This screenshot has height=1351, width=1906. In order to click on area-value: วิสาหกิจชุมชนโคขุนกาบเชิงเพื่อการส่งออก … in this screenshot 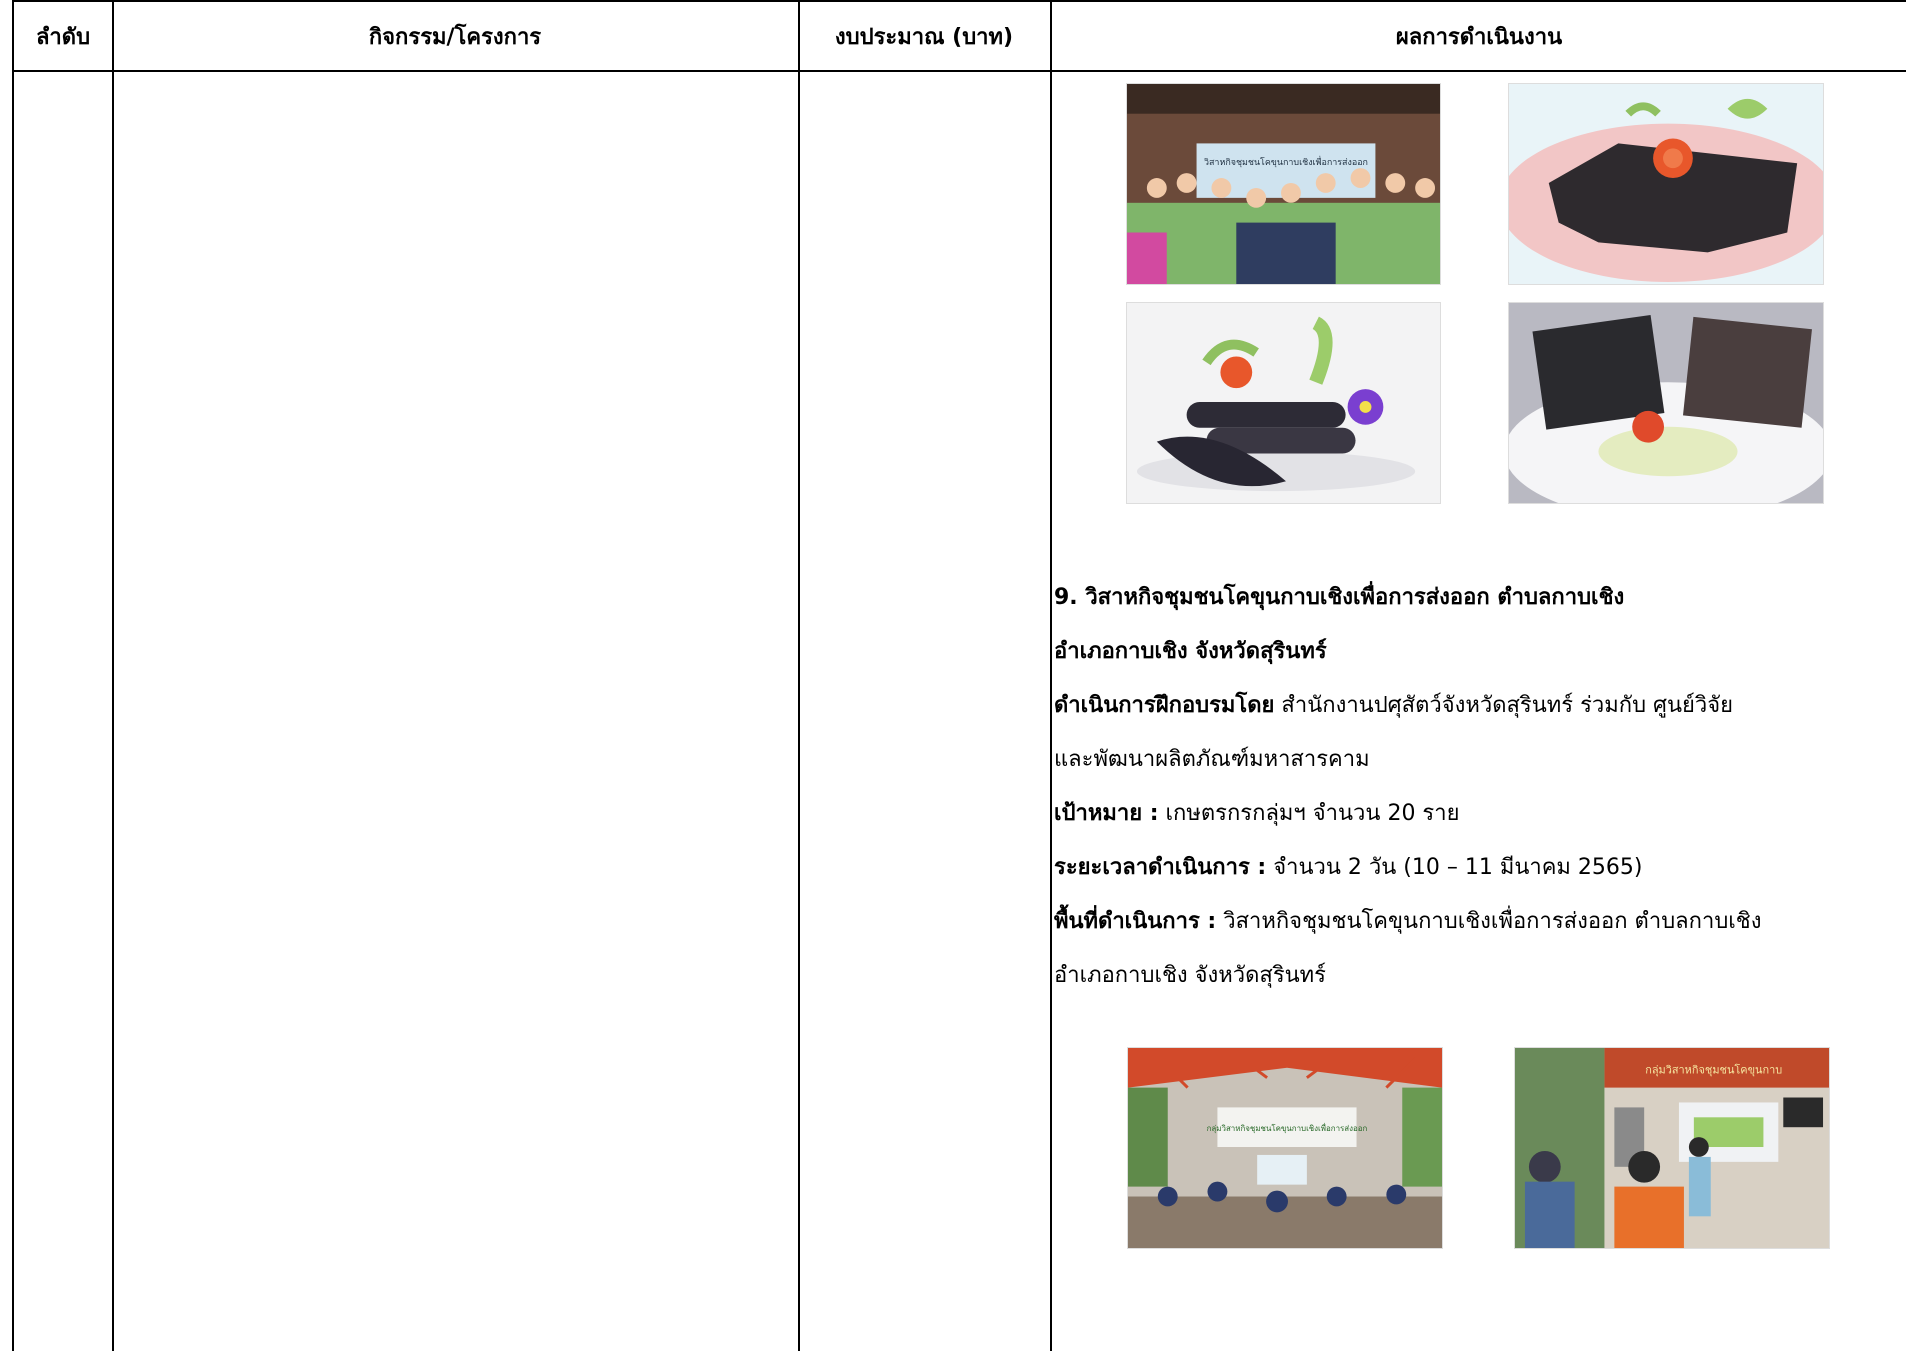, I will do `click(1489, 921)`.